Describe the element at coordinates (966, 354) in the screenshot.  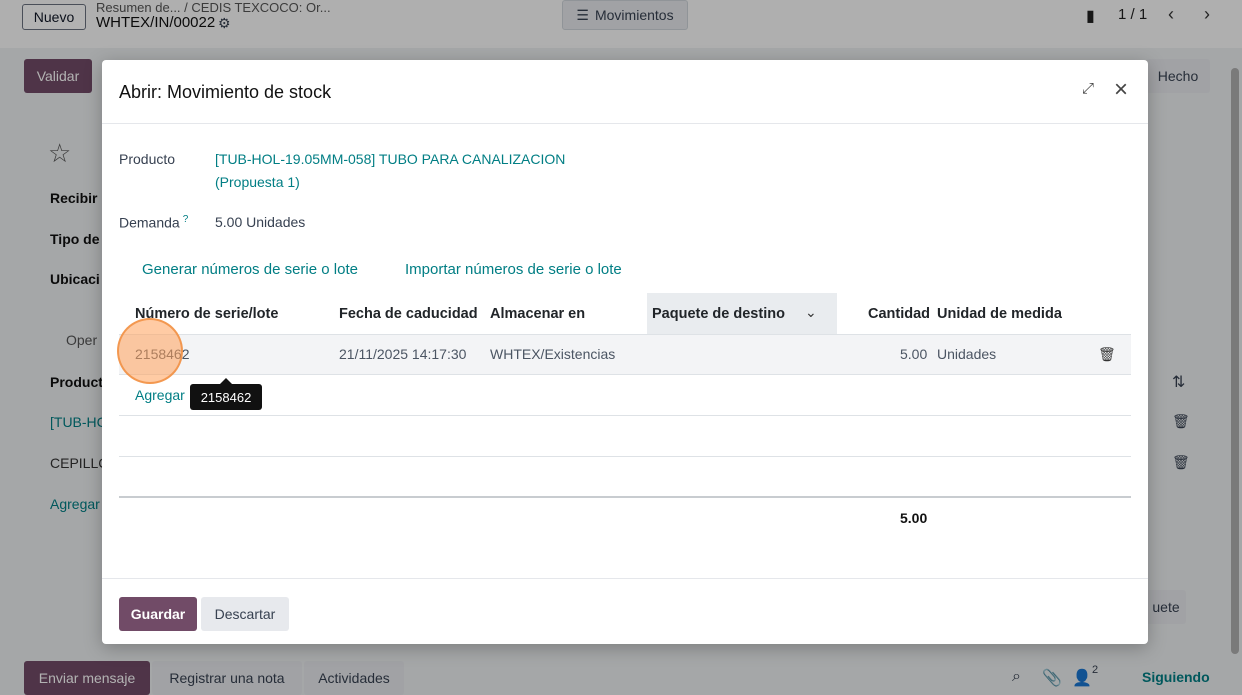
I see `cell-uom: Unidades` at that location.